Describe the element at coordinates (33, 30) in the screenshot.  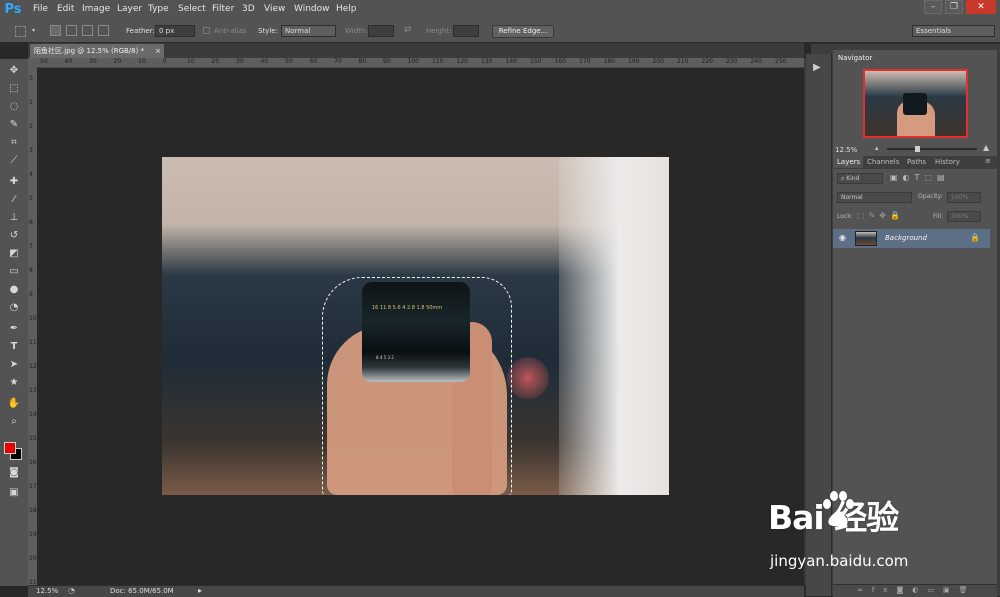
I see `chevron-down-icon: ▾` at that location.